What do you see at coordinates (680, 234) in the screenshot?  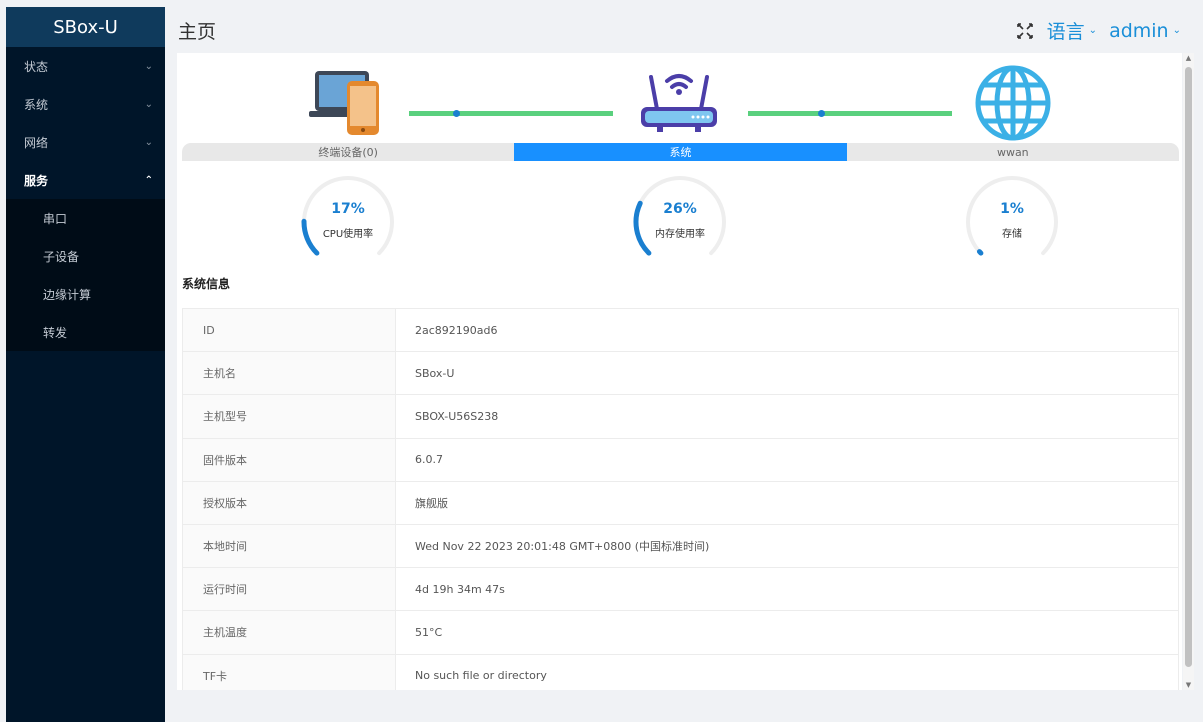 I see `memory-usage-label: 内存使用率` at bounding box center [680, 234].